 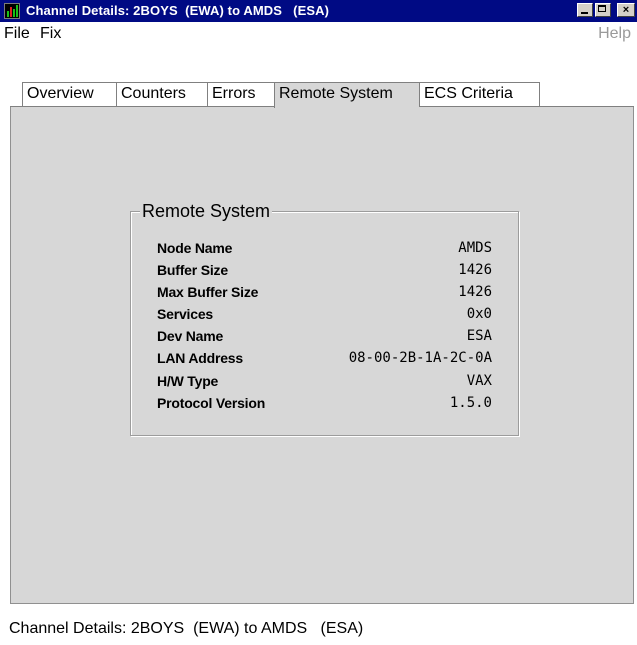 I want to click on field-label: Max Buffer Size, so click(x=208, y=292).